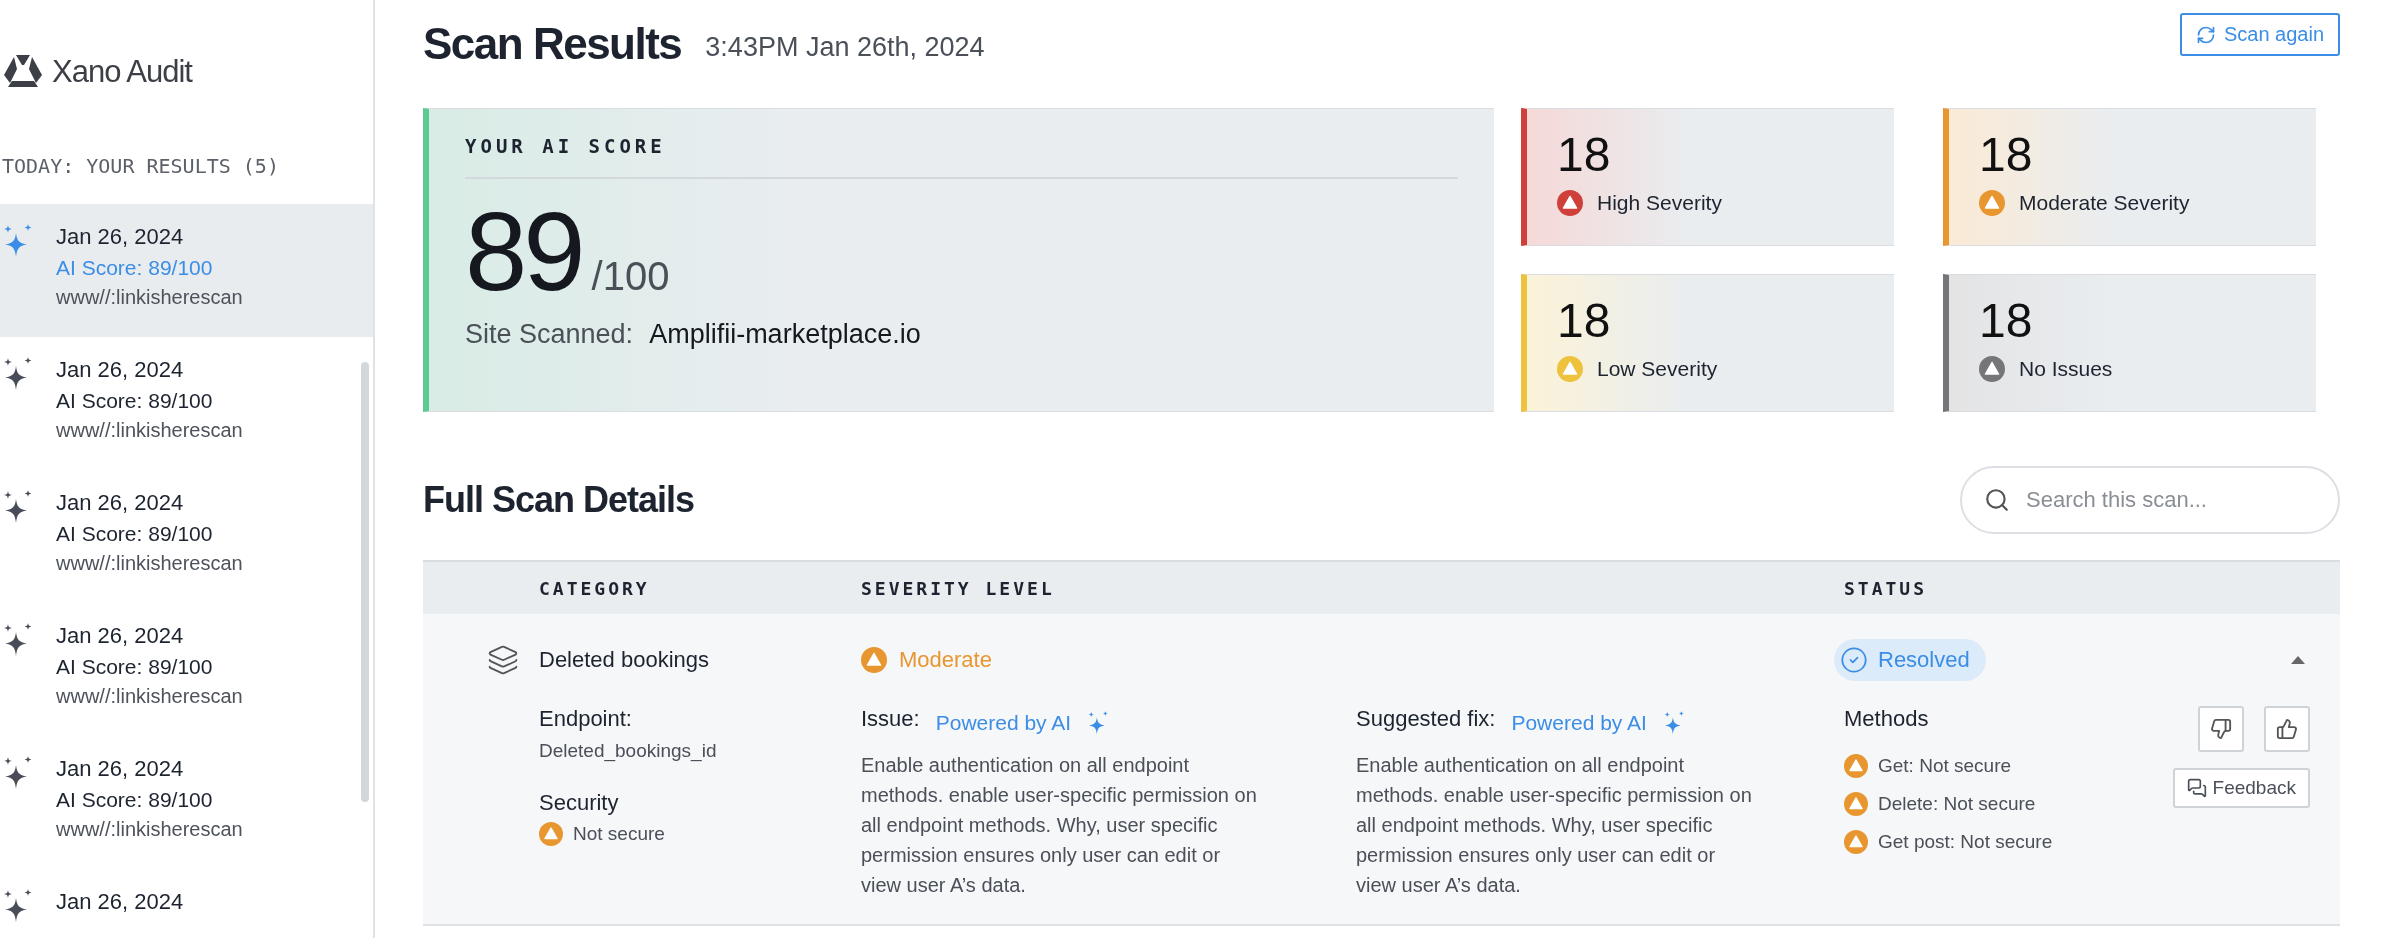 This screenshot has height=938, width=2382. I want to click on scrollbar-thumb, so click(365, 582).